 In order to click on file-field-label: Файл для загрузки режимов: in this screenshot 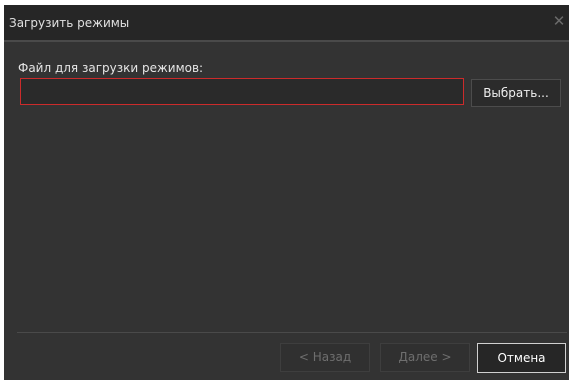, I will do `click(111, 68)`.